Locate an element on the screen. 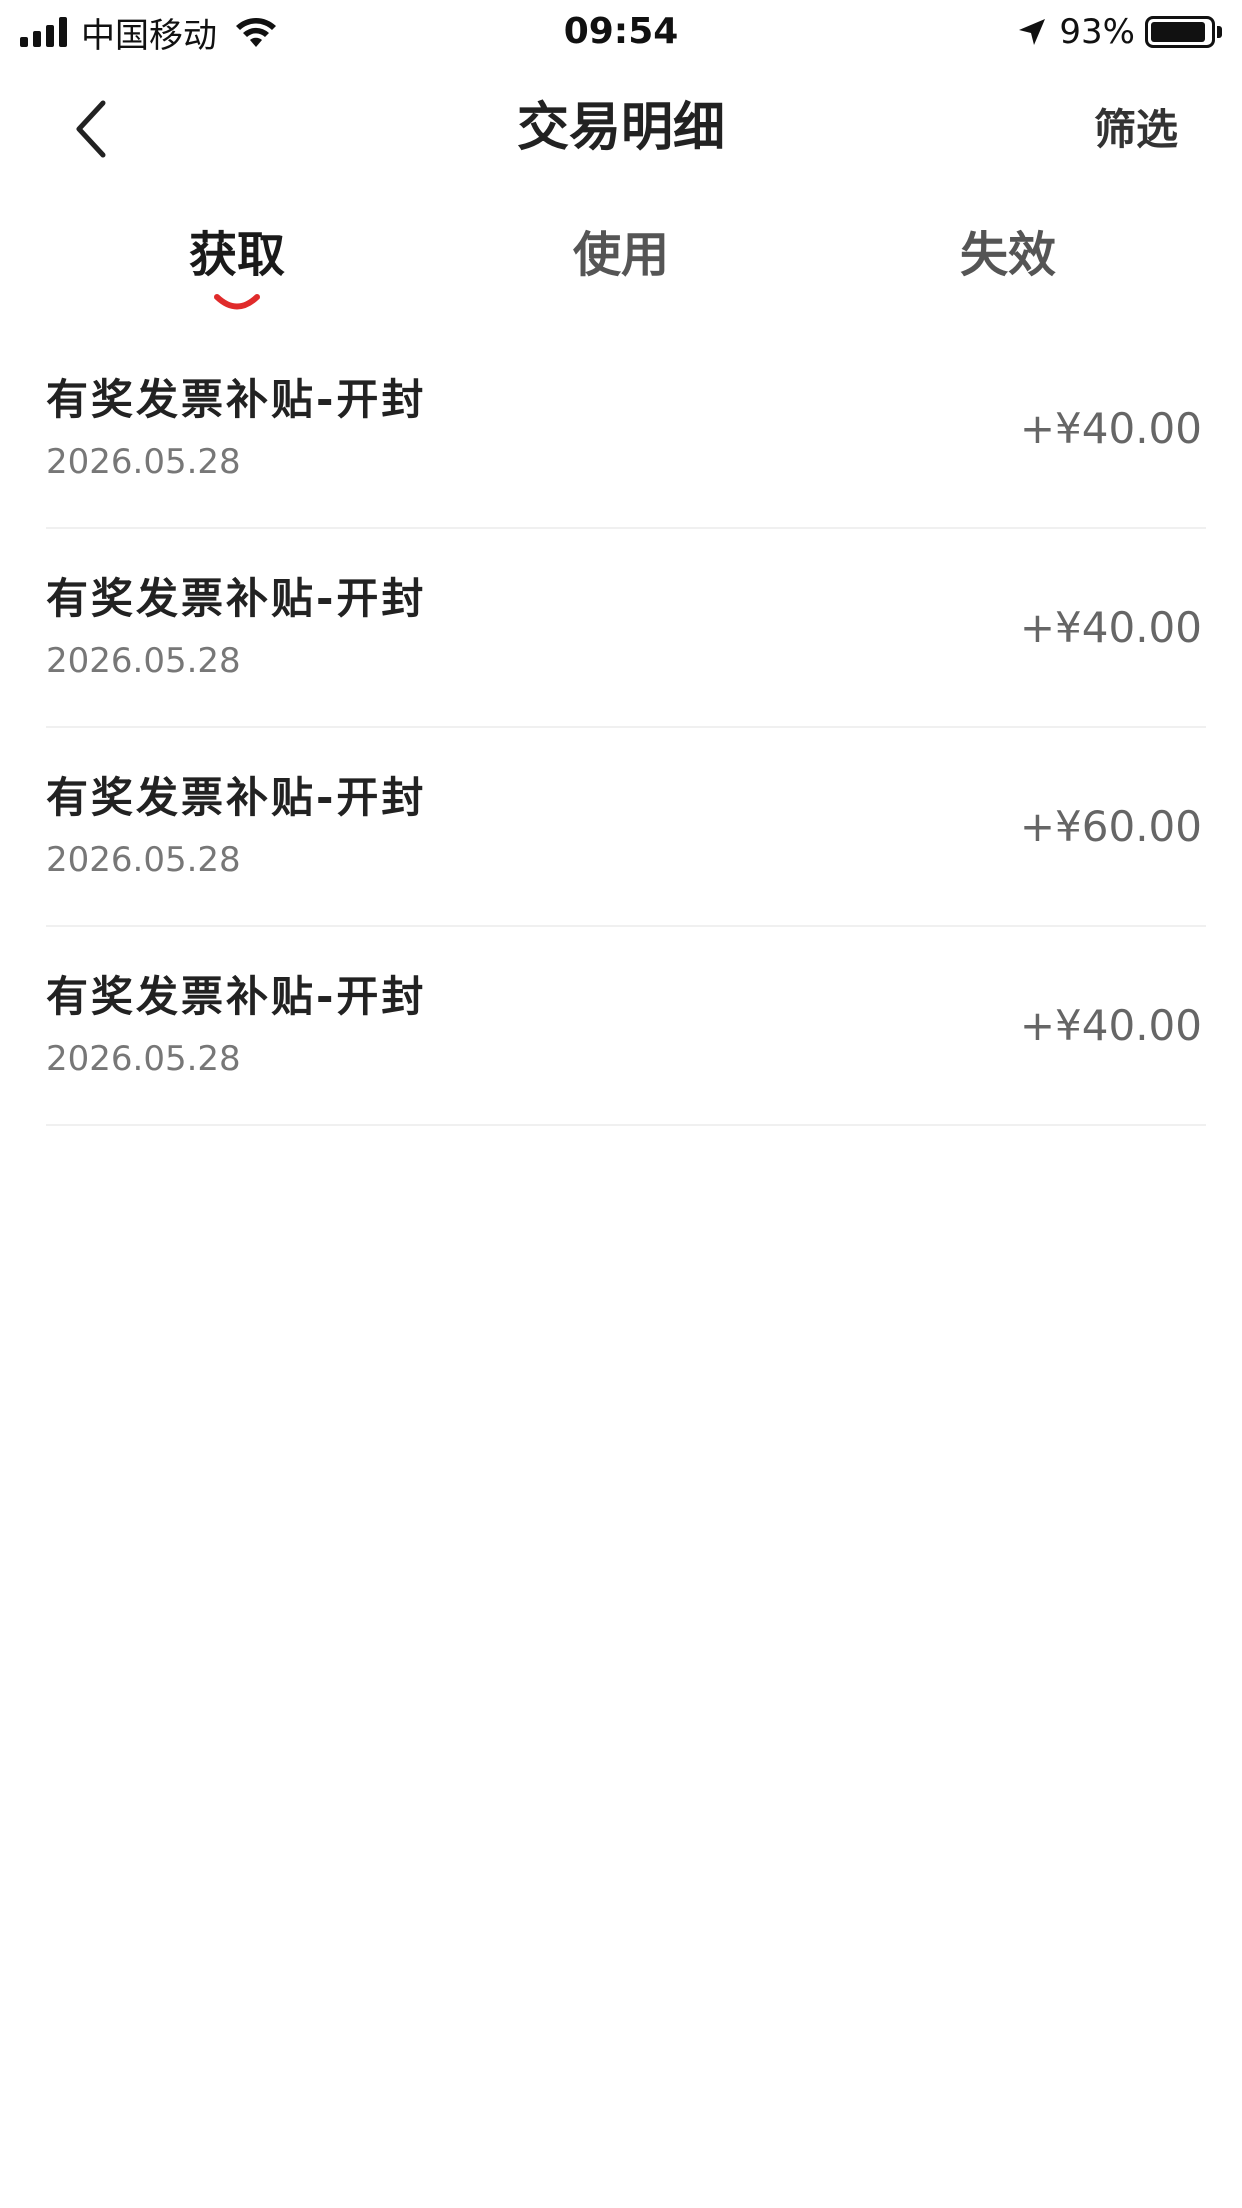  tab-expired: 失效 is located at coordinates (1008, 255).